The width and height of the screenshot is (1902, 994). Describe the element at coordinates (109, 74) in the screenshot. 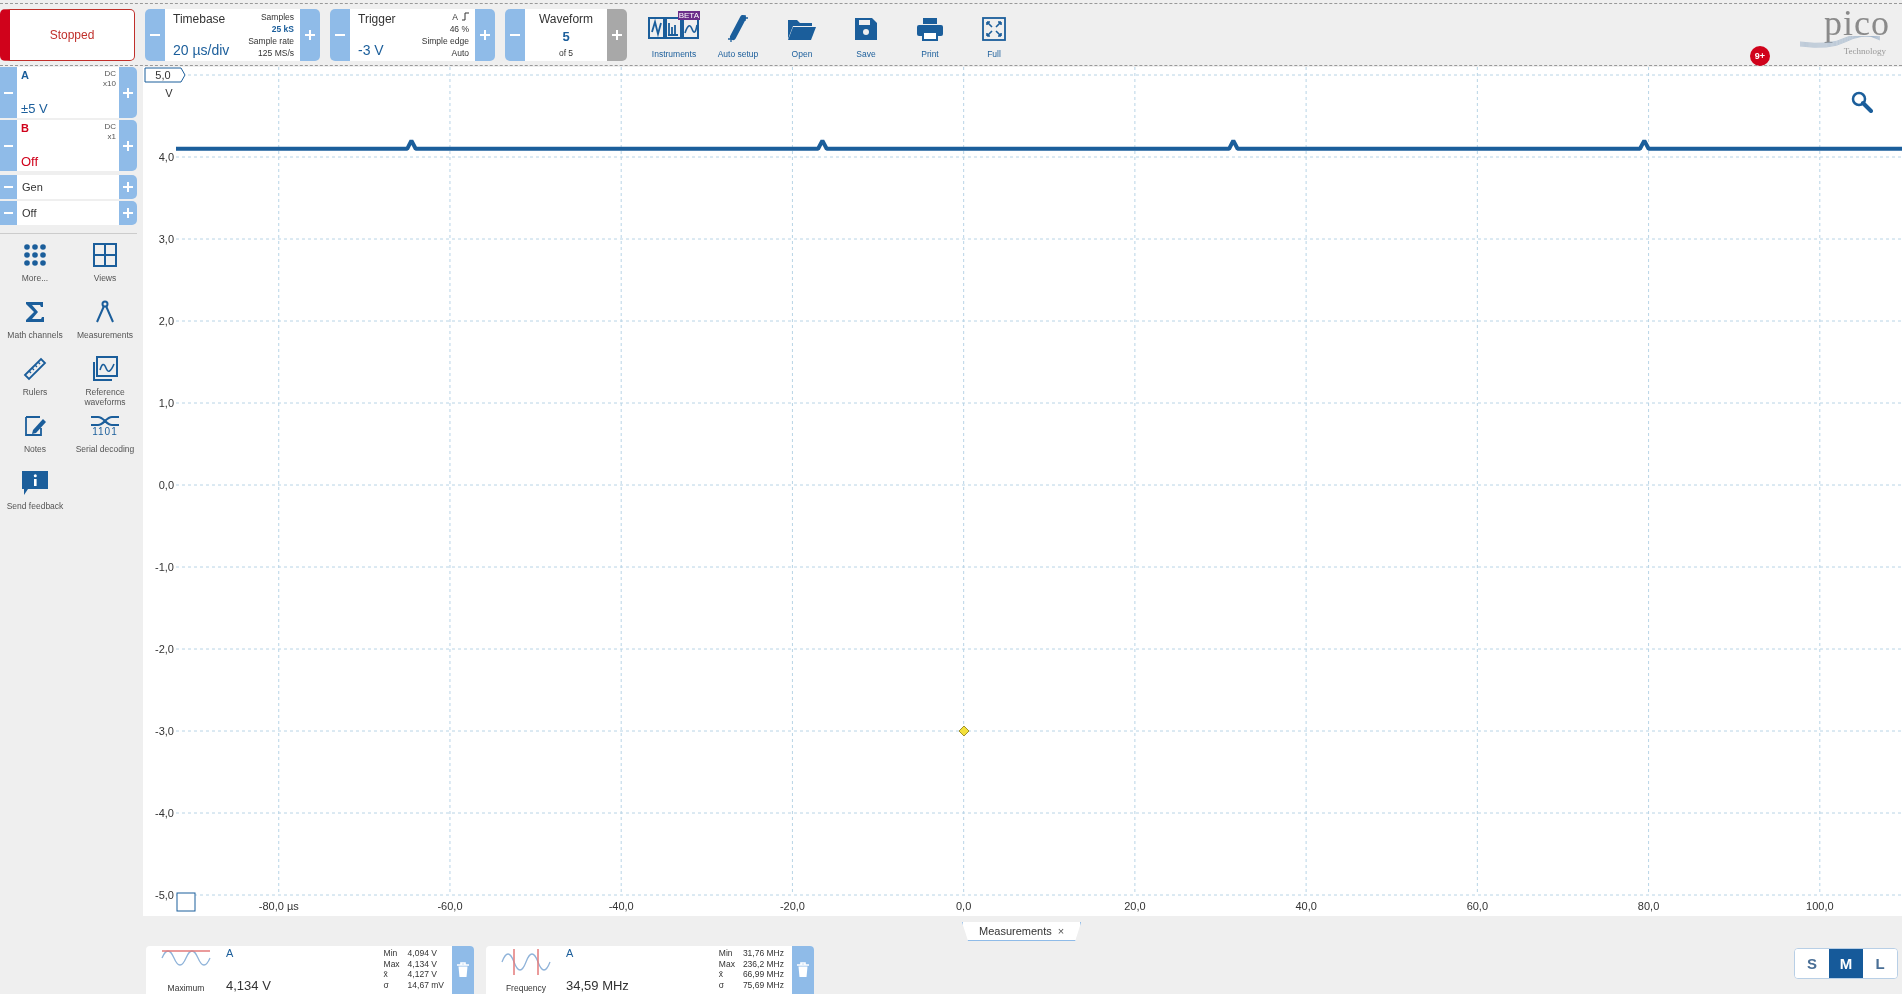

I see `coupling-label: DC` at that location.